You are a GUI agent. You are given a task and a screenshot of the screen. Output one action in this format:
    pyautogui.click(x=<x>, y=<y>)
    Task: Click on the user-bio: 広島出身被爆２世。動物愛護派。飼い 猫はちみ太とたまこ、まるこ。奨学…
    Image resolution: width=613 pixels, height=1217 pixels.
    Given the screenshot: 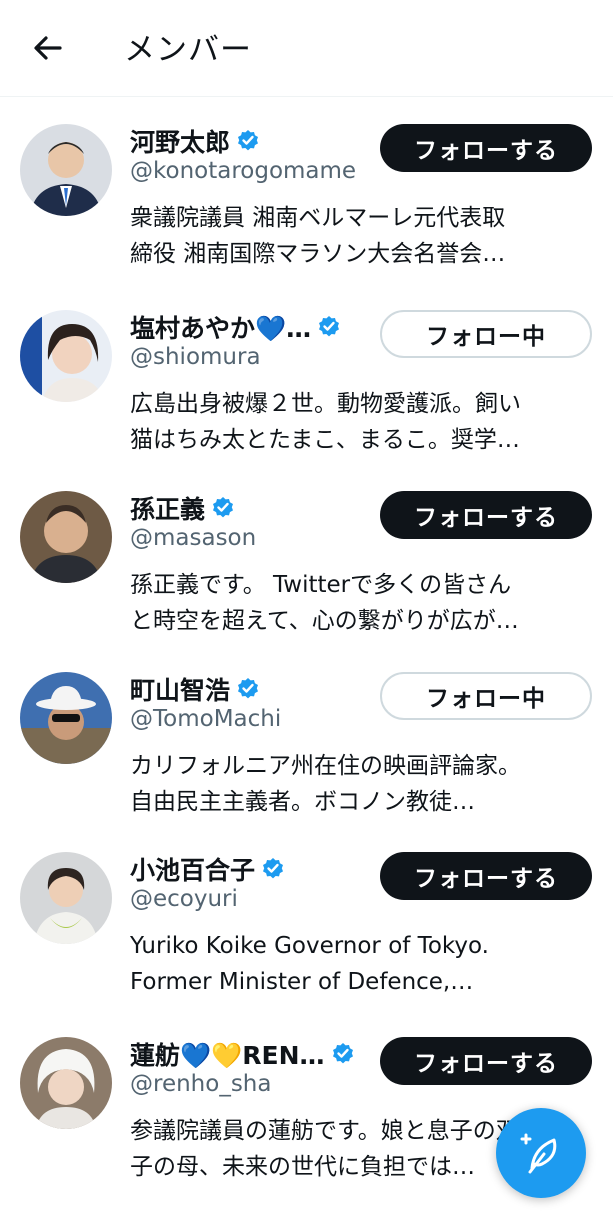 What is the action you would take?
    pyautogui.click(x=360, y=422)
    